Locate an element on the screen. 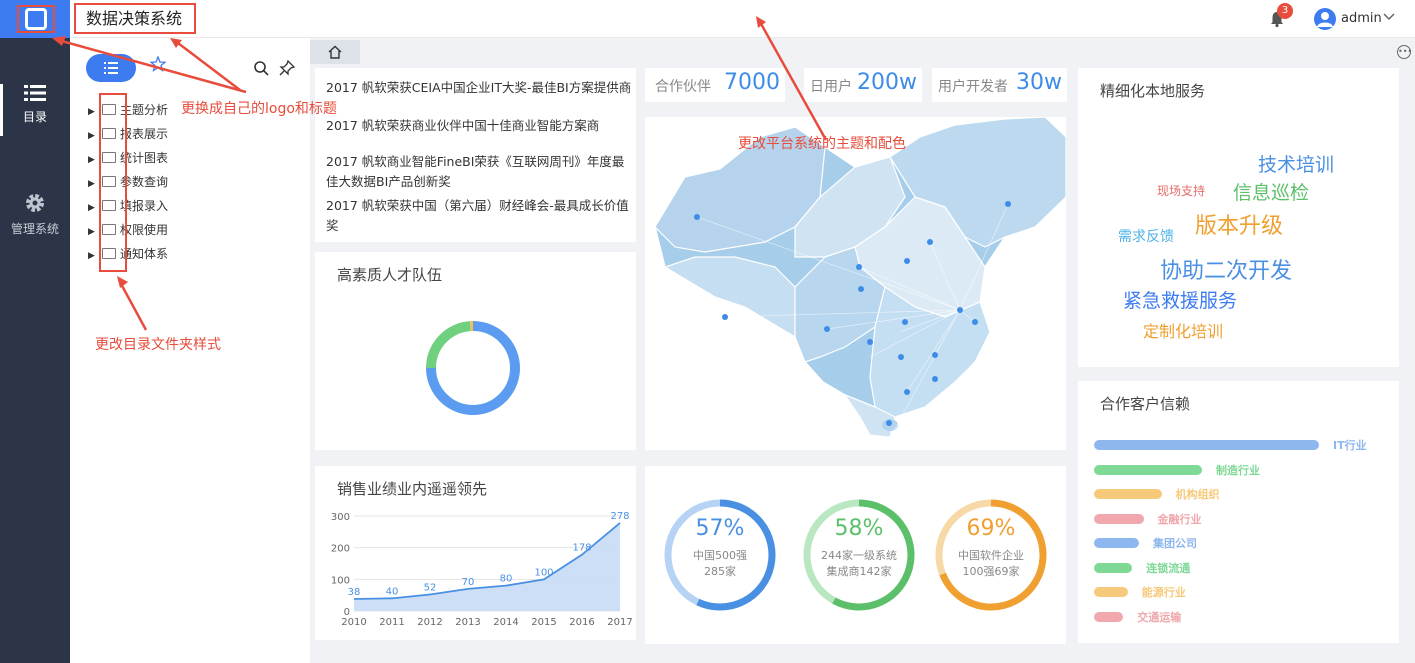  annotation-folder: 更改目录文件夹样式 is located at coordinates (158, 345).